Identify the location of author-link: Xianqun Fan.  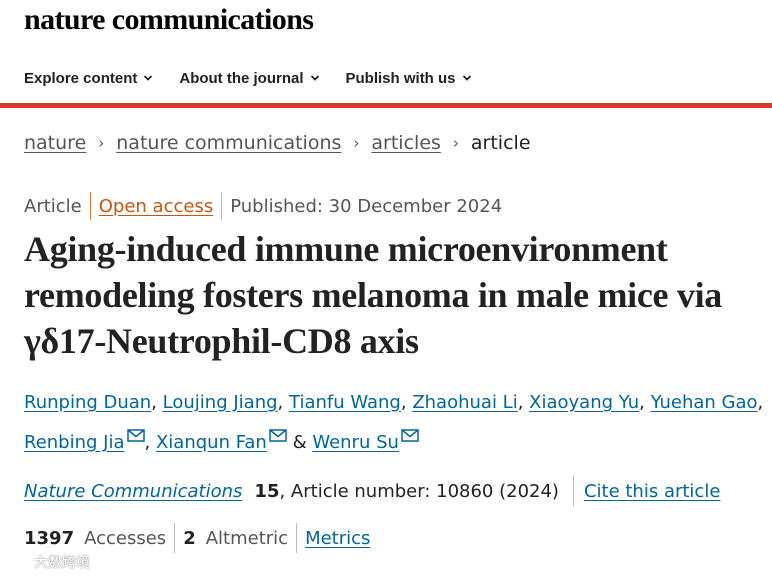
(211, 442).